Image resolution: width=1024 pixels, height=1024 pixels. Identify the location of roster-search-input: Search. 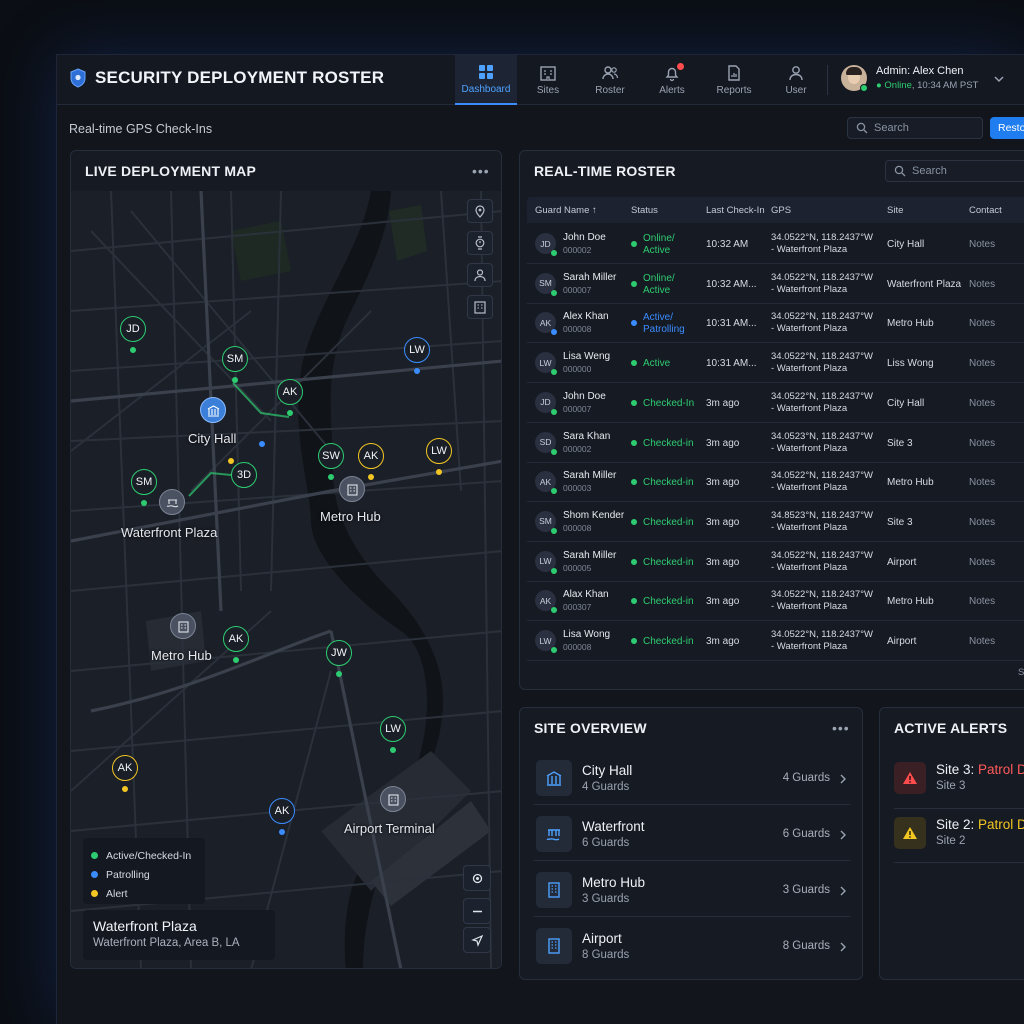
(954, 171).